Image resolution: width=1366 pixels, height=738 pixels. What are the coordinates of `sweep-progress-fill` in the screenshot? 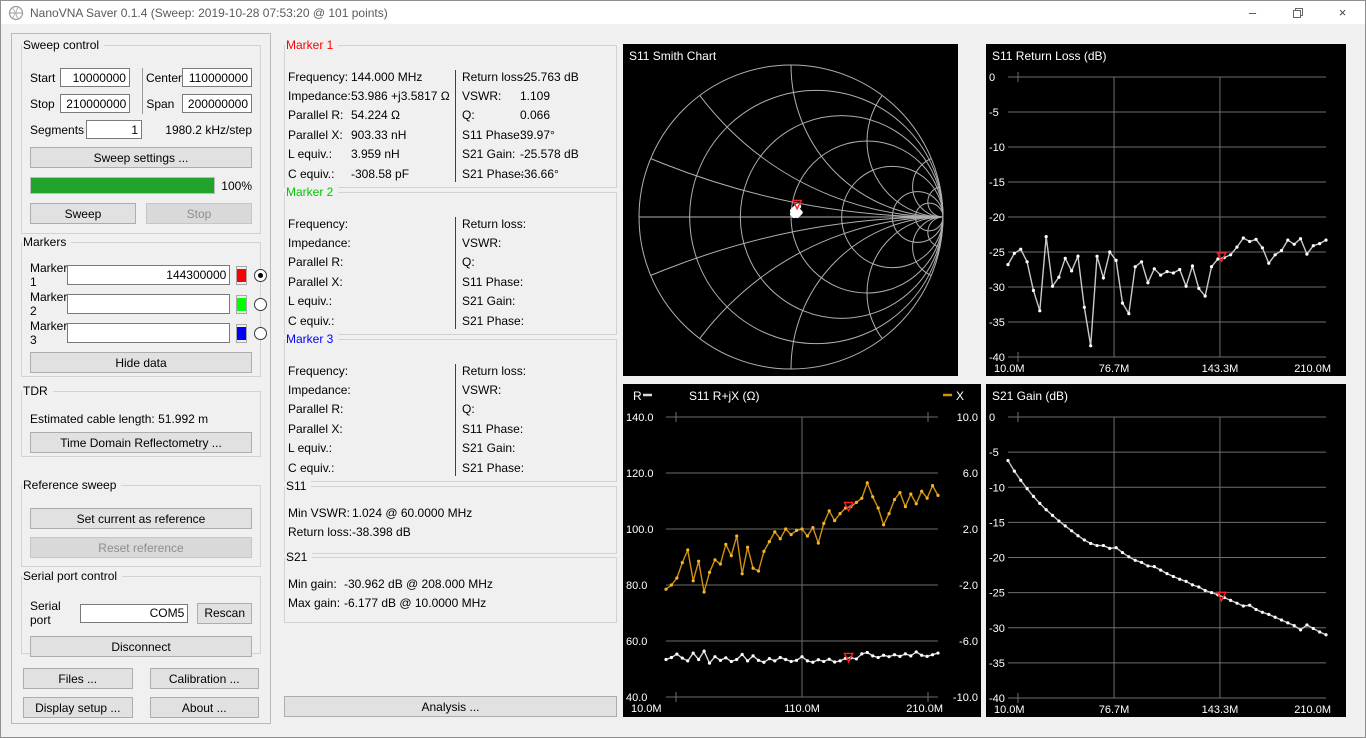 It's located at (123, 185).